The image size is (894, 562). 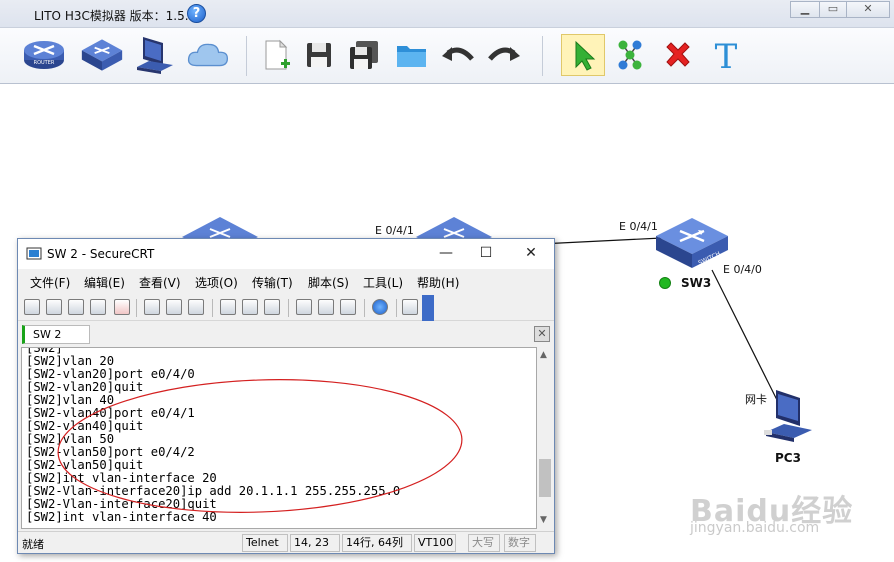 What do you see at coordinates (484, 543) in the screenshot?
I see `status-caps: 大写` at bounding box center [484, 543].